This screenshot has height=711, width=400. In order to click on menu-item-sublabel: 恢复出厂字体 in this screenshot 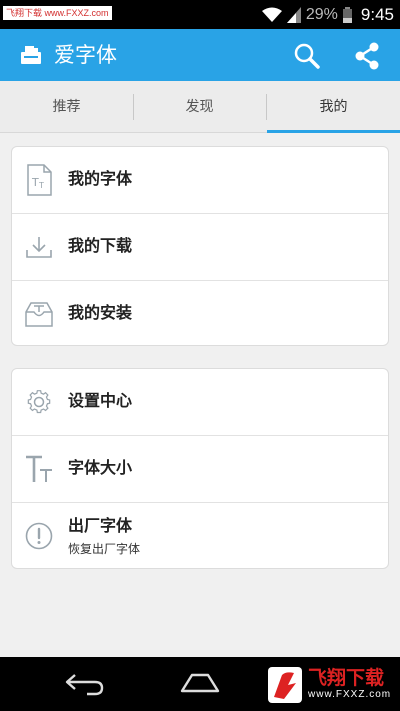, I will do `click(104, 549)`.